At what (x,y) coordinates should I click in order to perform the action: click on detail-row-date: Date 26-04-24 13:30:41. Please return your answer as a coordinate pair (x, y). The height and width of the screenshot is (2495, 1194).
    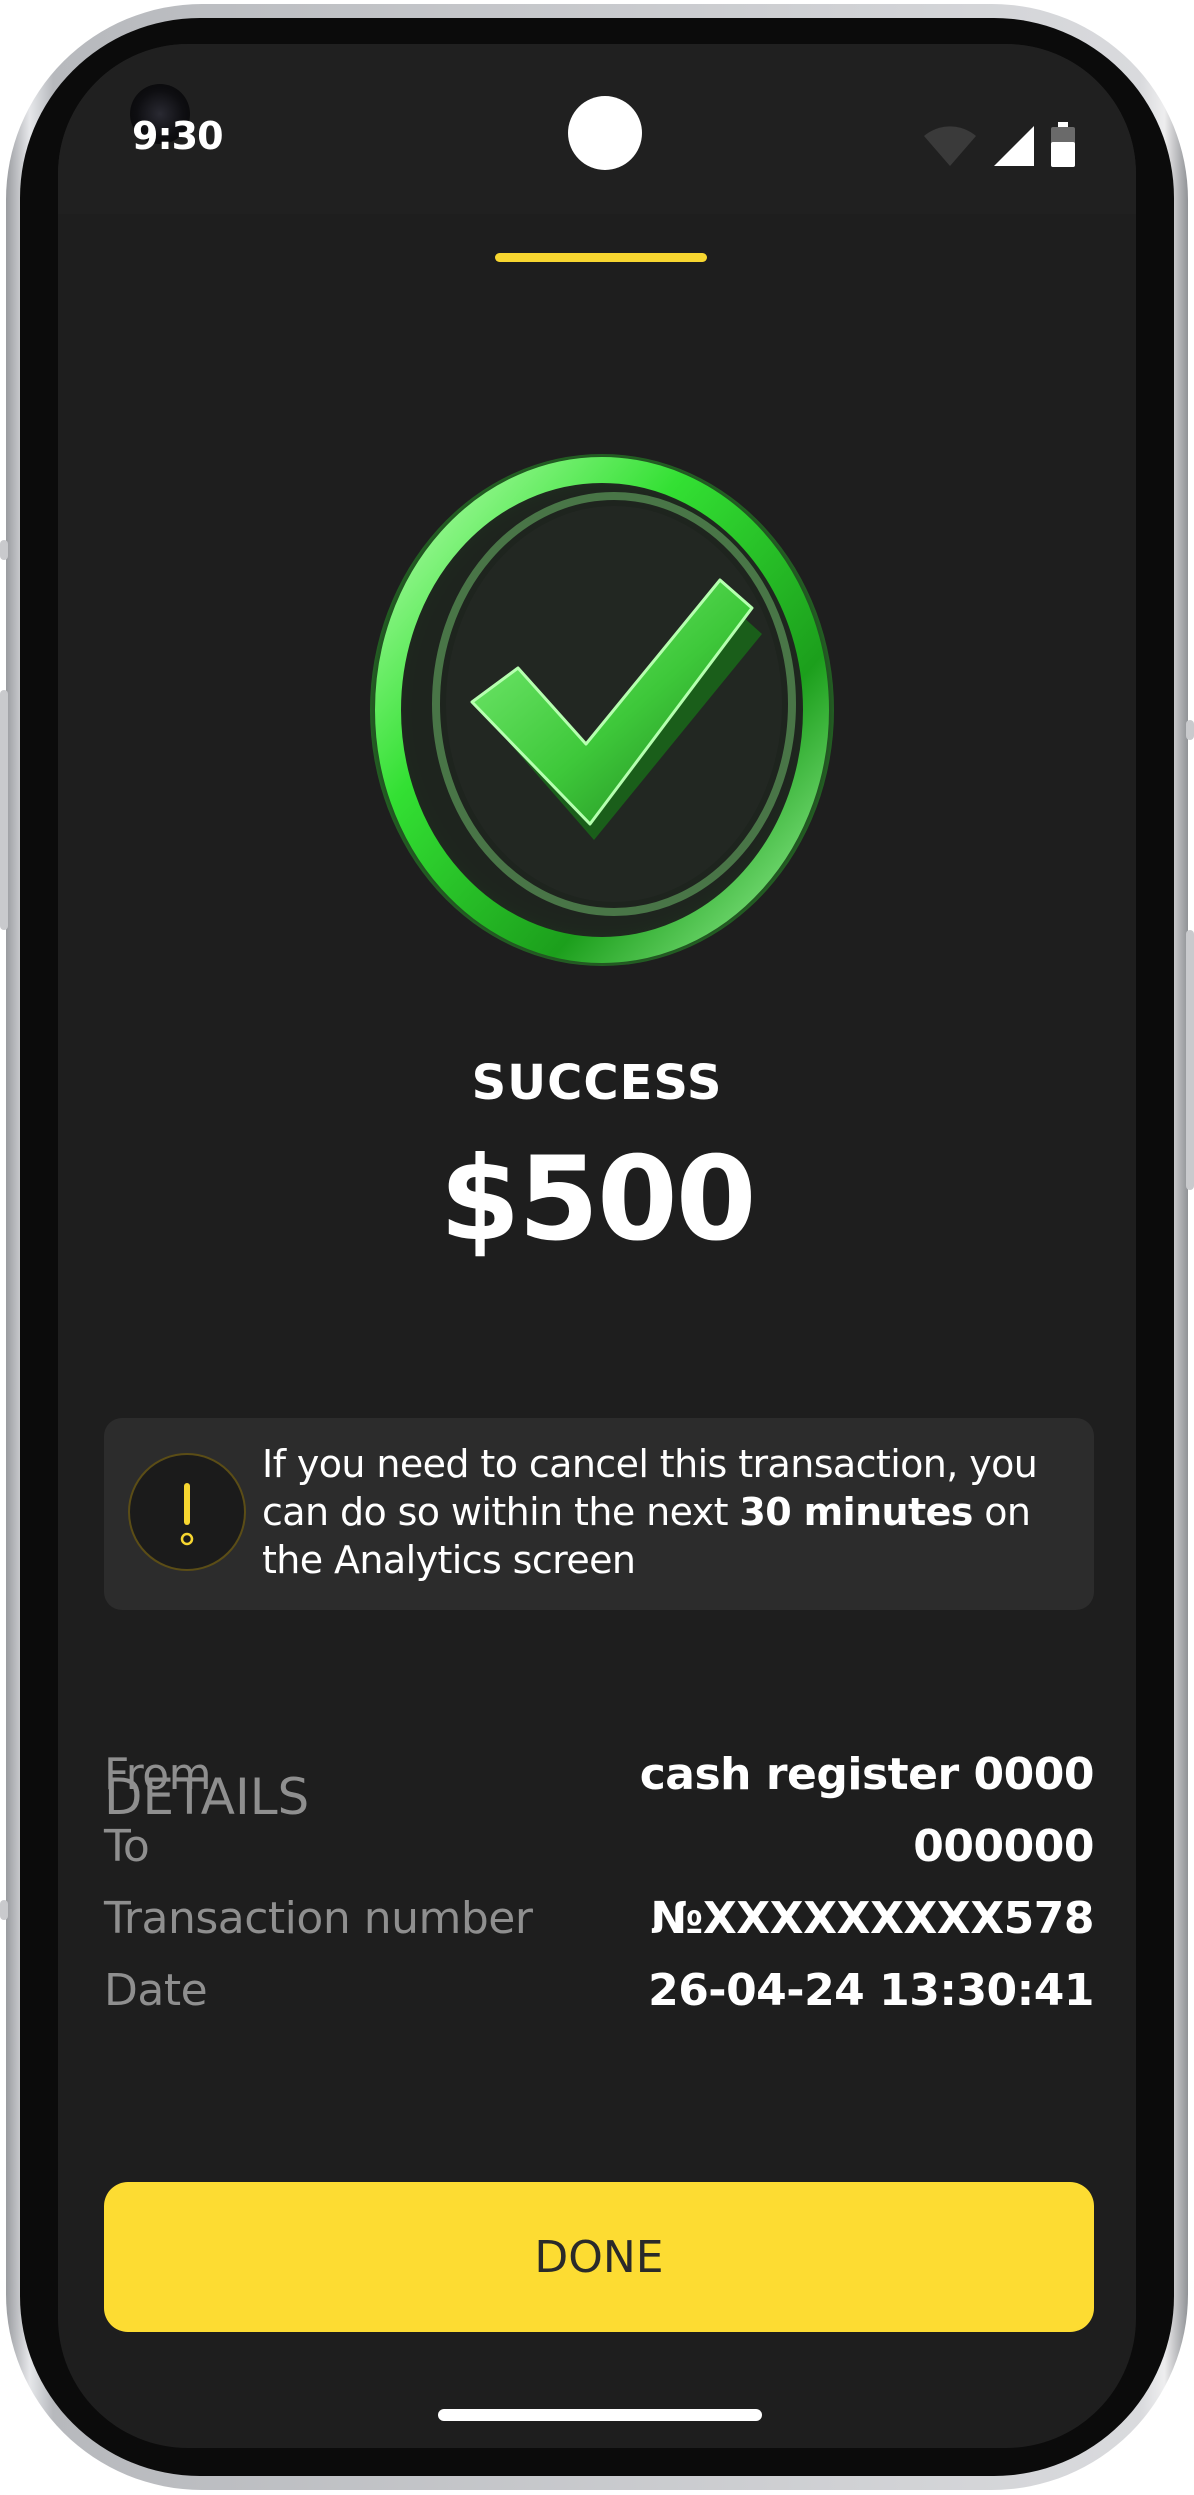
    Looking at the image, I should click on (599, 1990).